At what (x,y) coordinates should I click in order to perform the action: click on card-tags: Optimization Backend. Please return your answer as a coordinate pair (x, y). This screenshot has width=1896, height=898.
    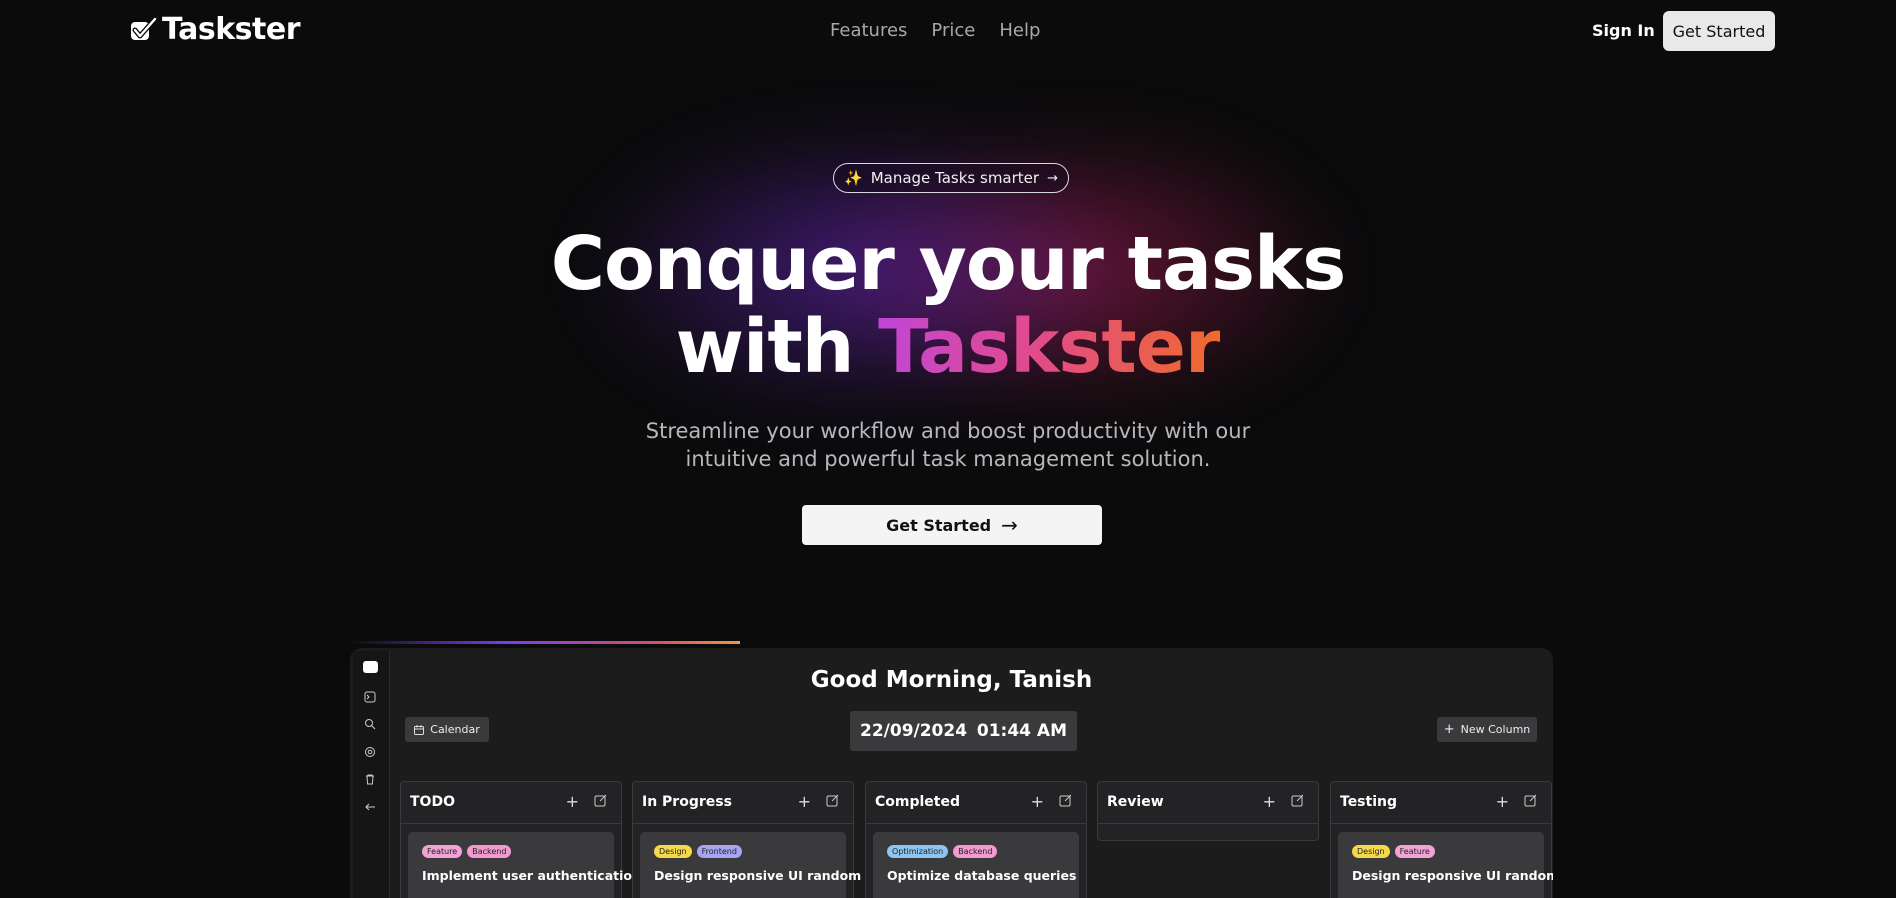
    Looking at the image, I should click on (942, 851).